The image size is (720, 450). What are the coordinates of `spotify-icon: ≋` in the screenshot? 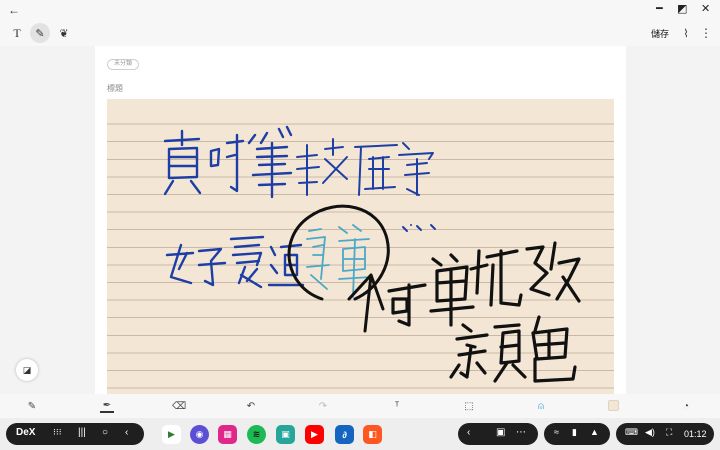 It's located at (256, 434).